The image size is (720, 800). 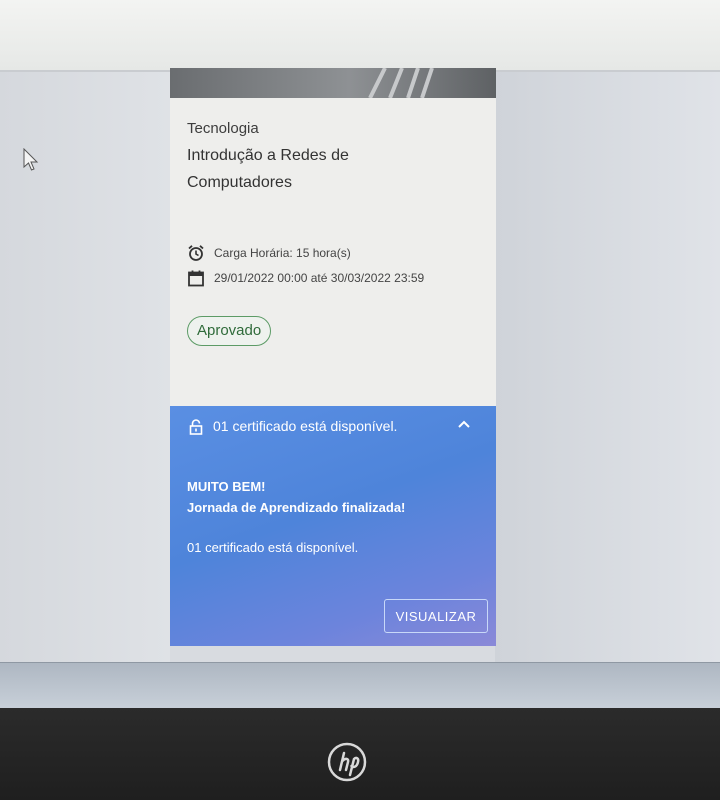 I want to click on period-row: 29/01/2022 00:00 até 30/03/2022 23:59, so click(x=305, y=278).